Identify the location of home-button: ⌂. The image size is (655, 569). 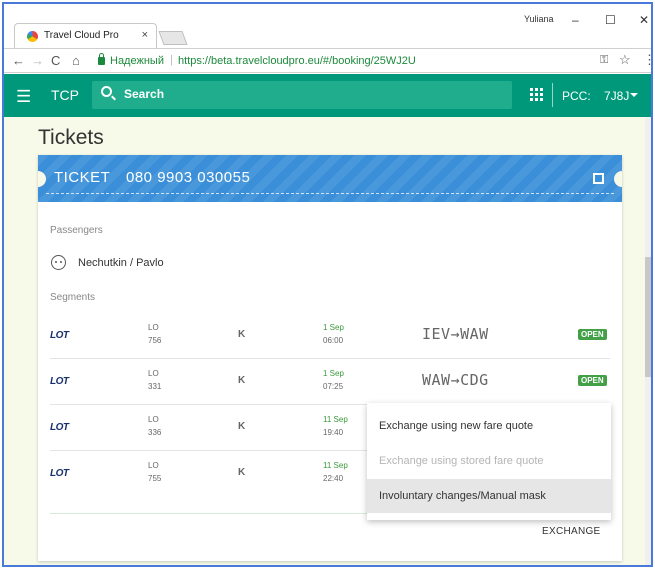
(76, 60).